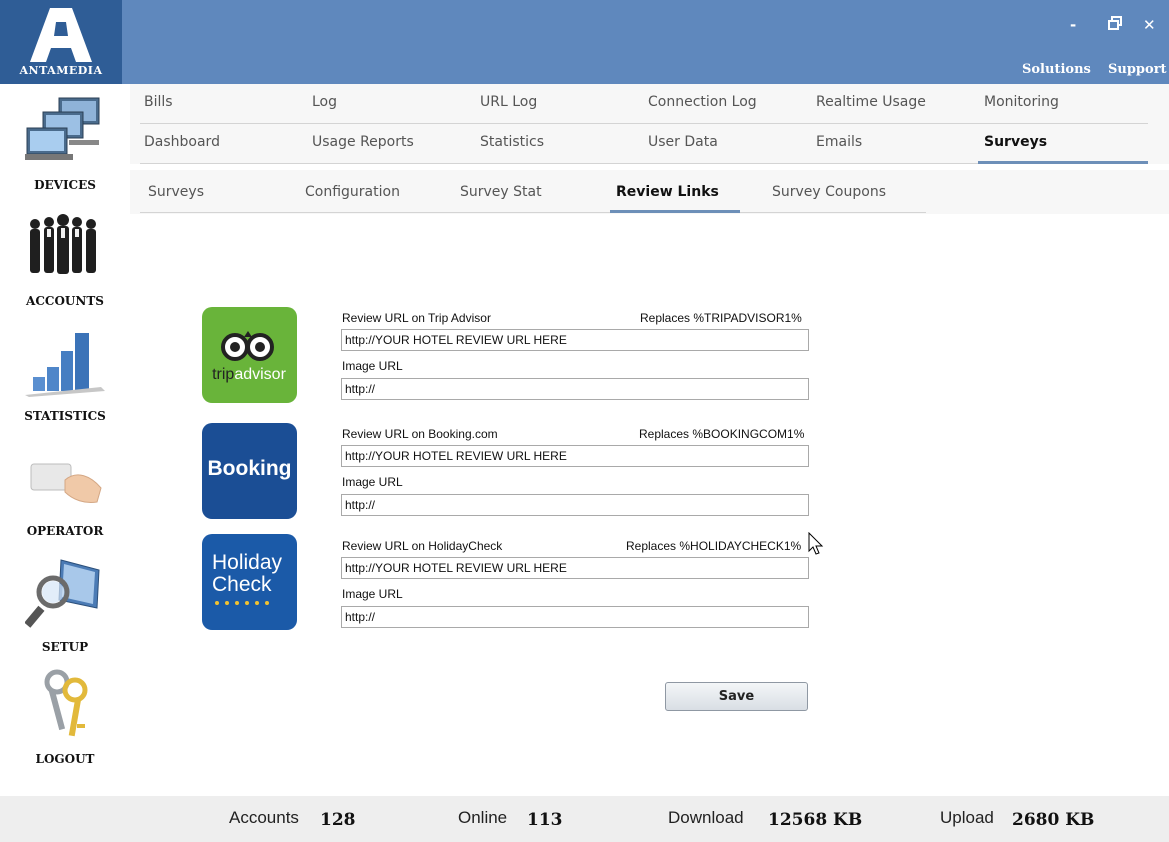  Describe the element at coordinates (66, 703) in the screenshot. I see `keys-icon` at that location.